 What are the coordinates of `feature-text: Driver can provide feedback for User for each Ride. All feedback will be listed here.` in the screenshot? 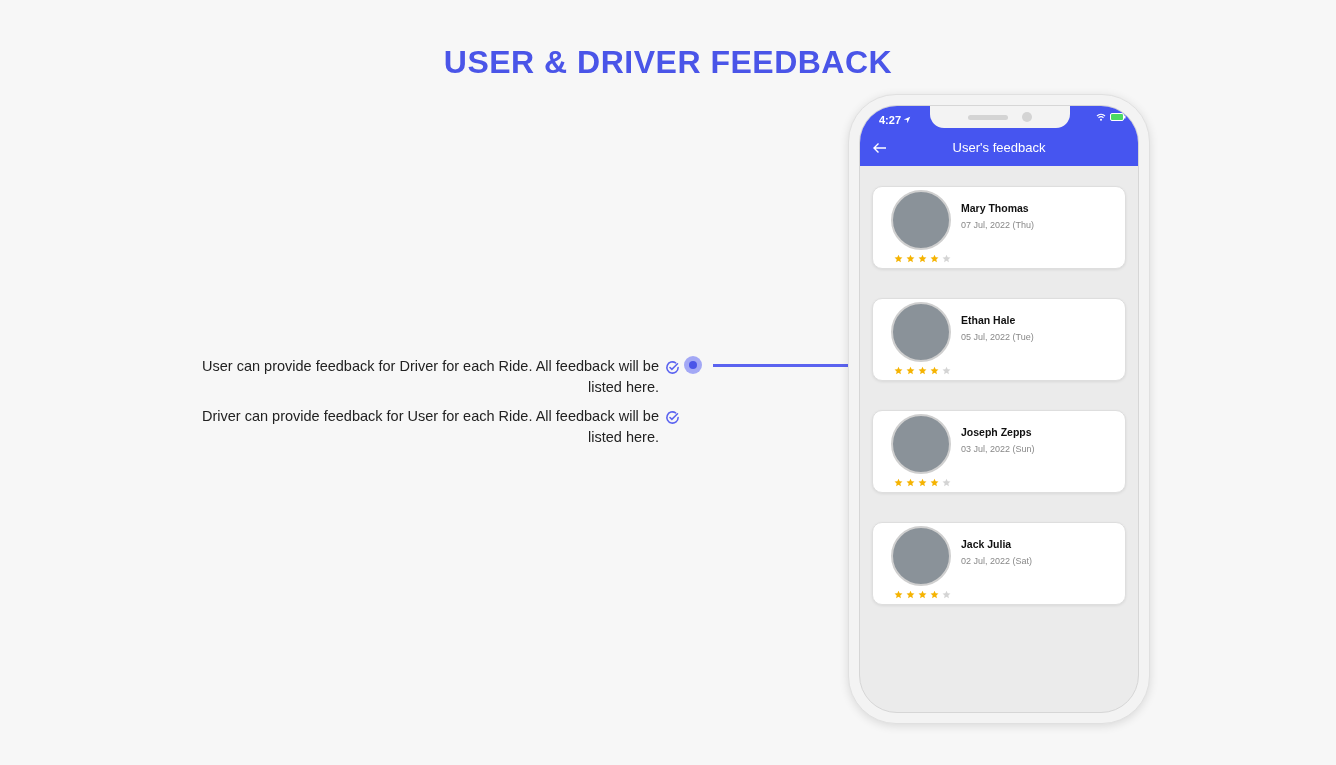 It's located at (430, 427).